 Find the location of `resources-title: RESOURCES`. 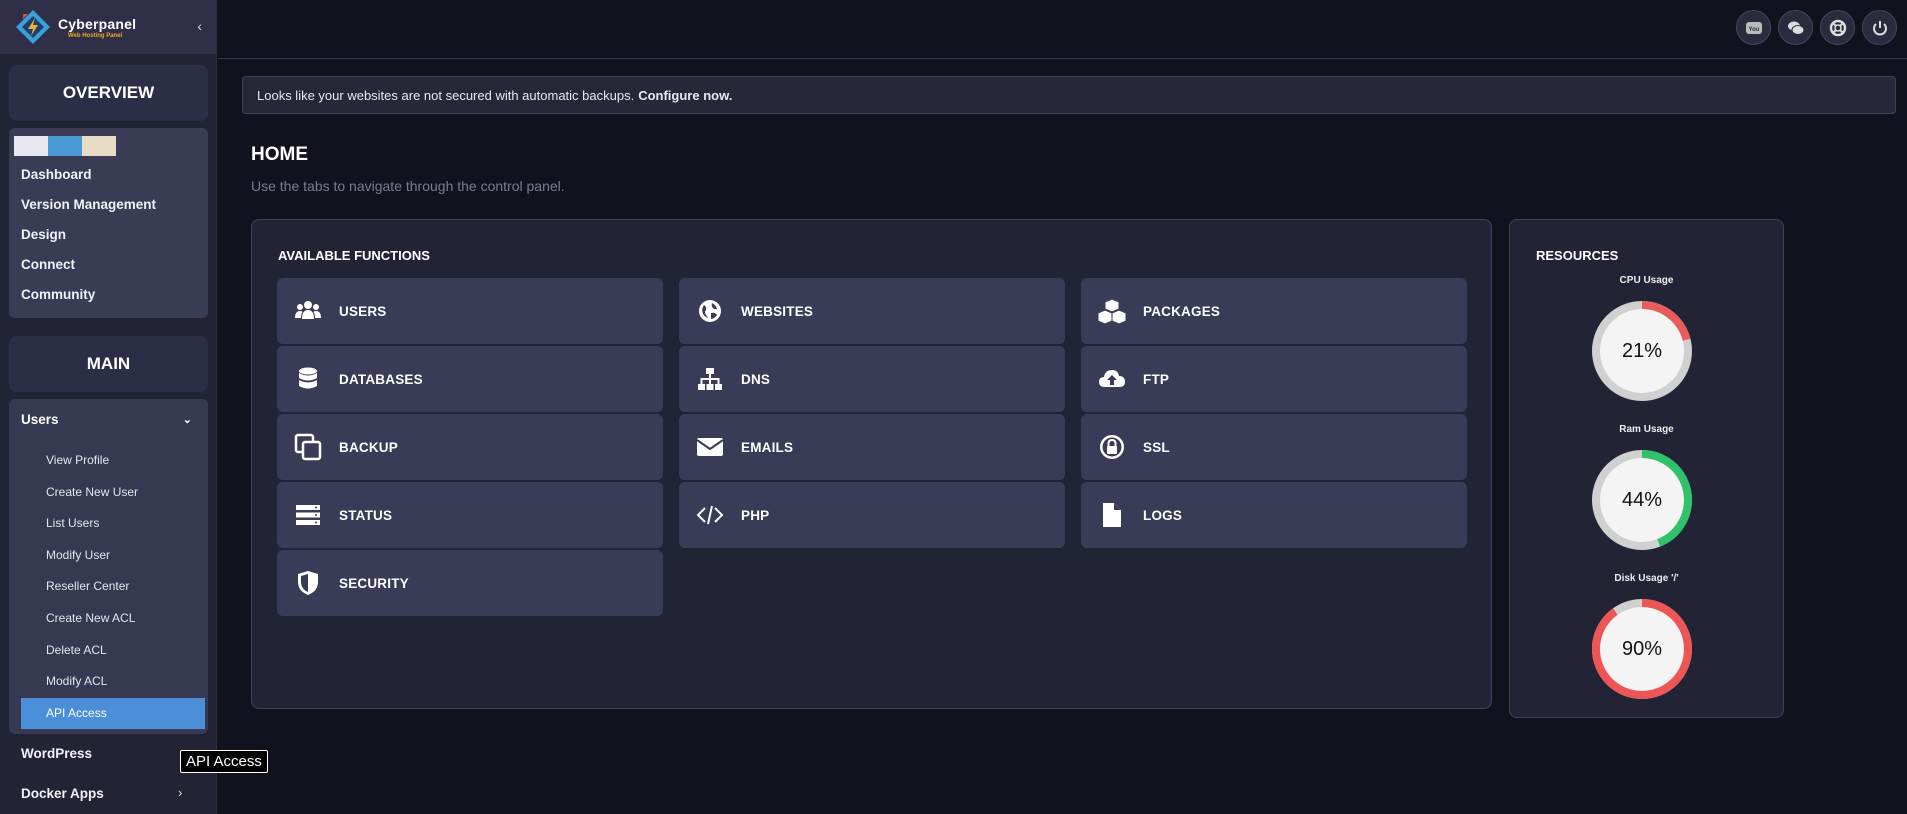

resources-title: RESOURCES is located at coordinates (1577, 255).